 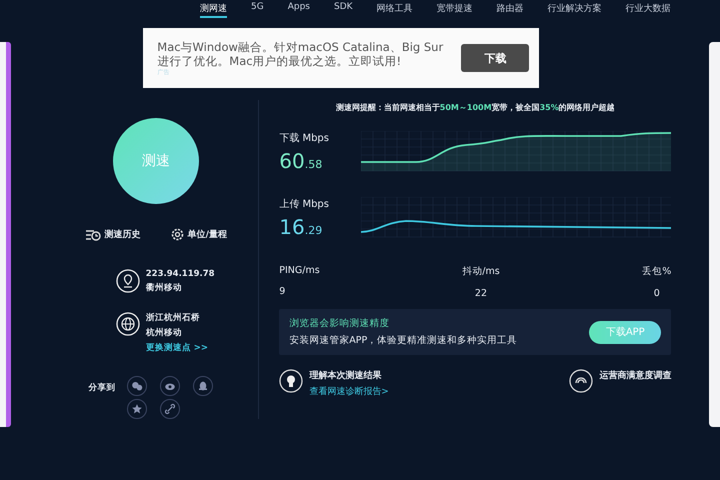 I want to click on stat-value: 22, so click(x=480, y=293).